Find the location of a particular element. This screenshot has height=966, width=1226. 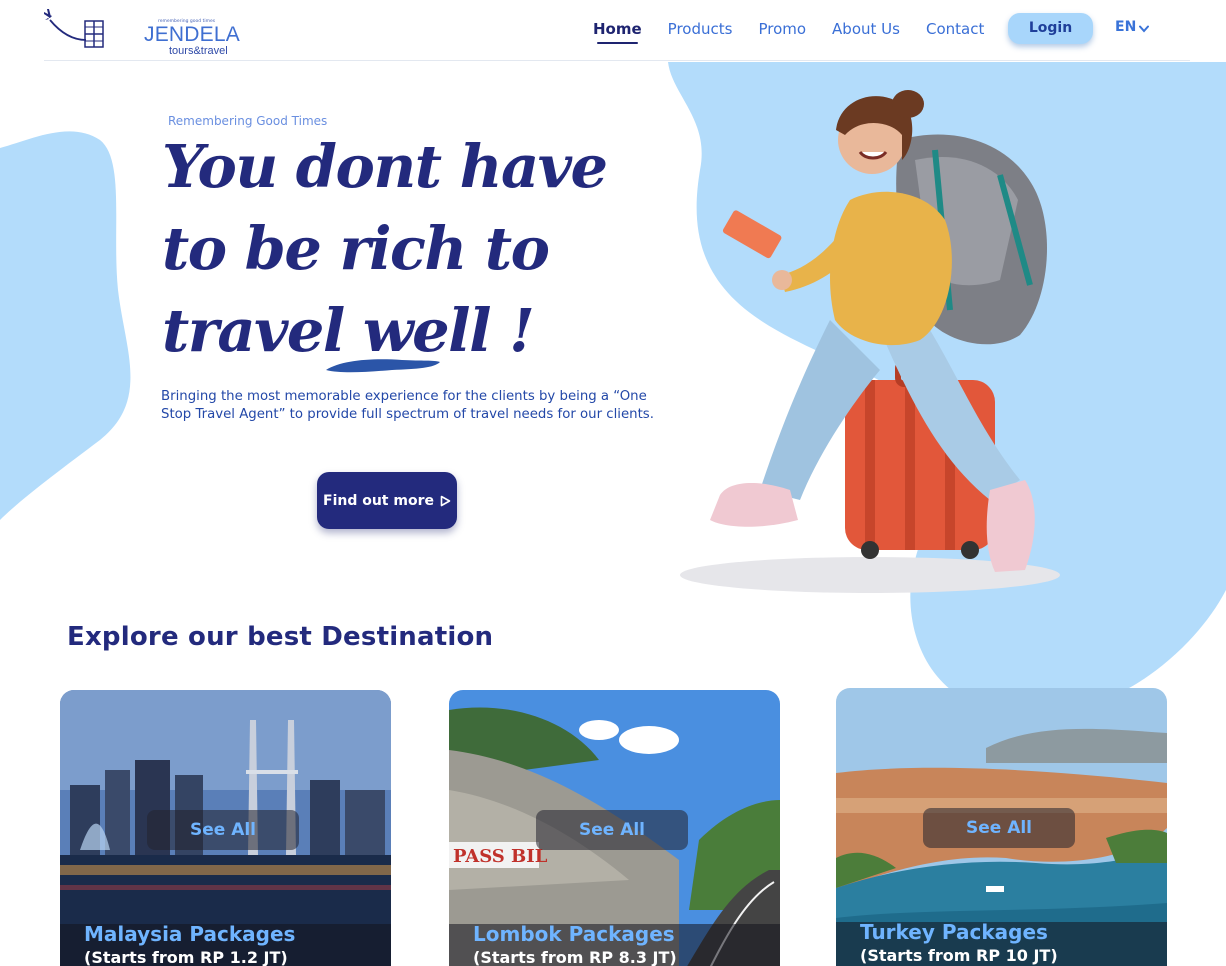

card-title: Lombok Packages is located at coordinates (574, 934).